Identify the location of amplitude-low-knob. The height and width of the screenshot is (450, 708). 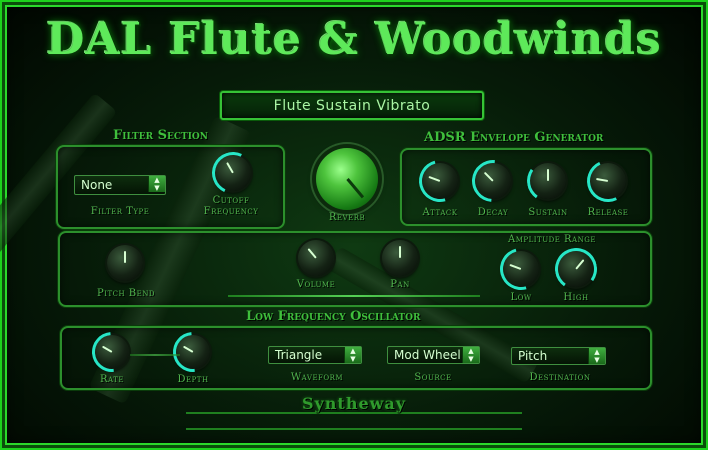
(521, 269).